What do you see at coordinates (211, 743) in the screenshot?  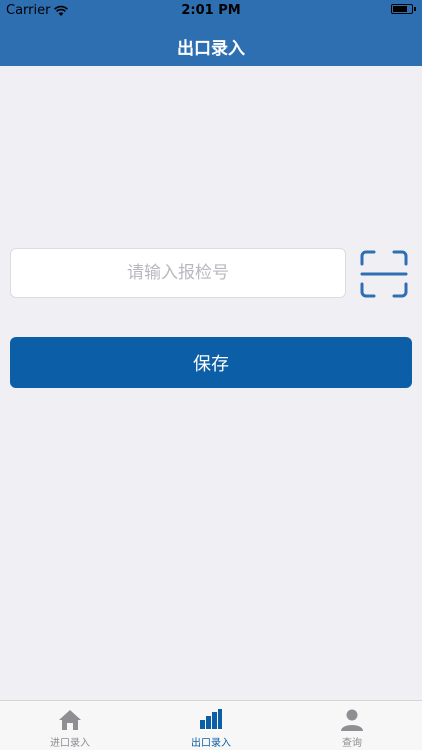 I see `tab-label: 出口录入` at bounding box center [211, 743].